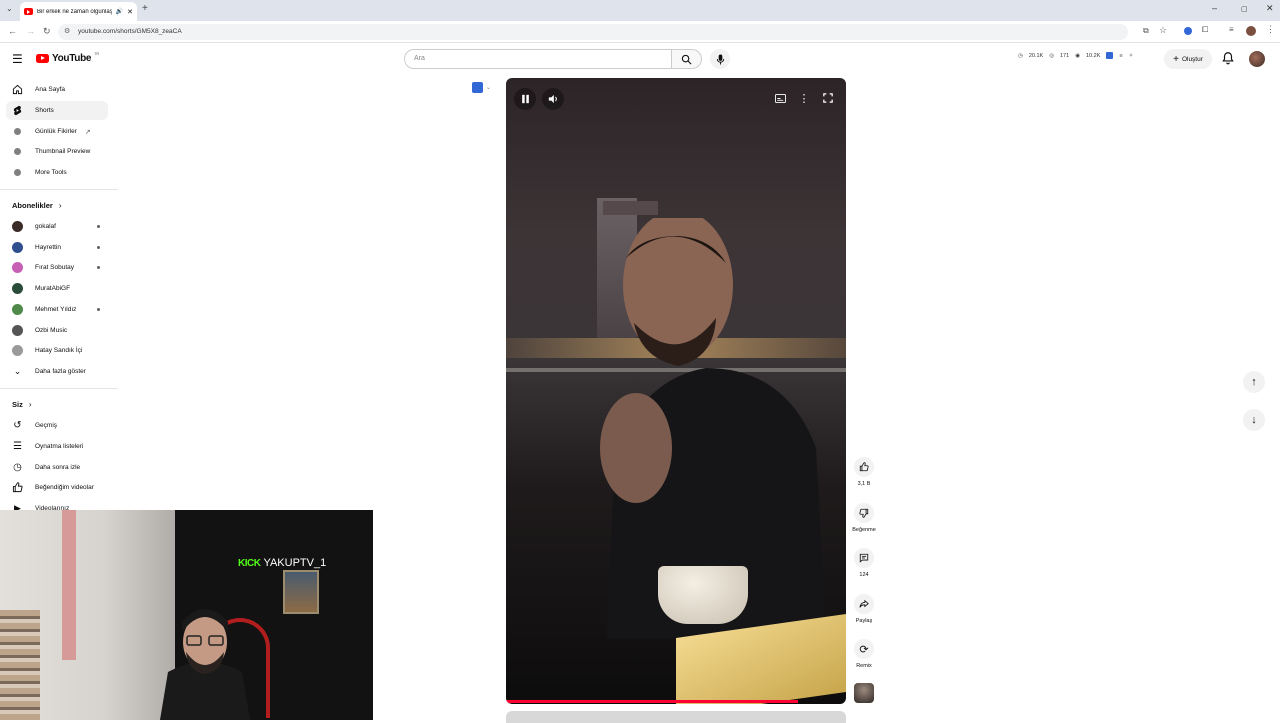 Image resolution: width=1280 pixels, height=723 pixels. I want to click on create-button: + Oluştur, so click(1188, 59).